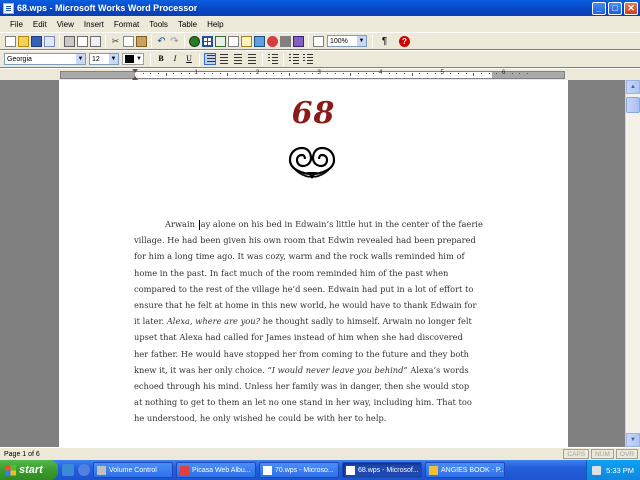  I want to click on show-all-characters-button: ¶, so click(384, 41).